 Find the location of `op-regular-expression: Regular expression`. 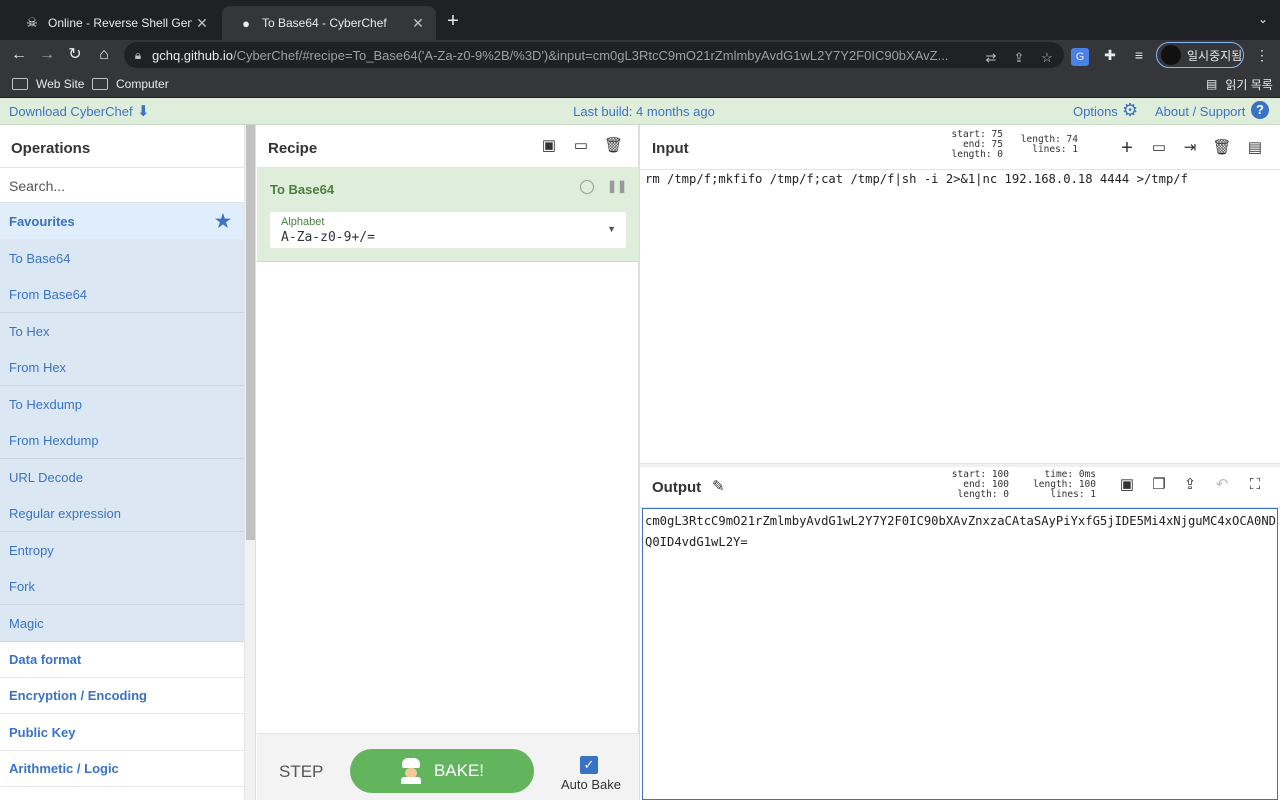

op-regular-expression: Regular expression is located at coordinates (122, 513).